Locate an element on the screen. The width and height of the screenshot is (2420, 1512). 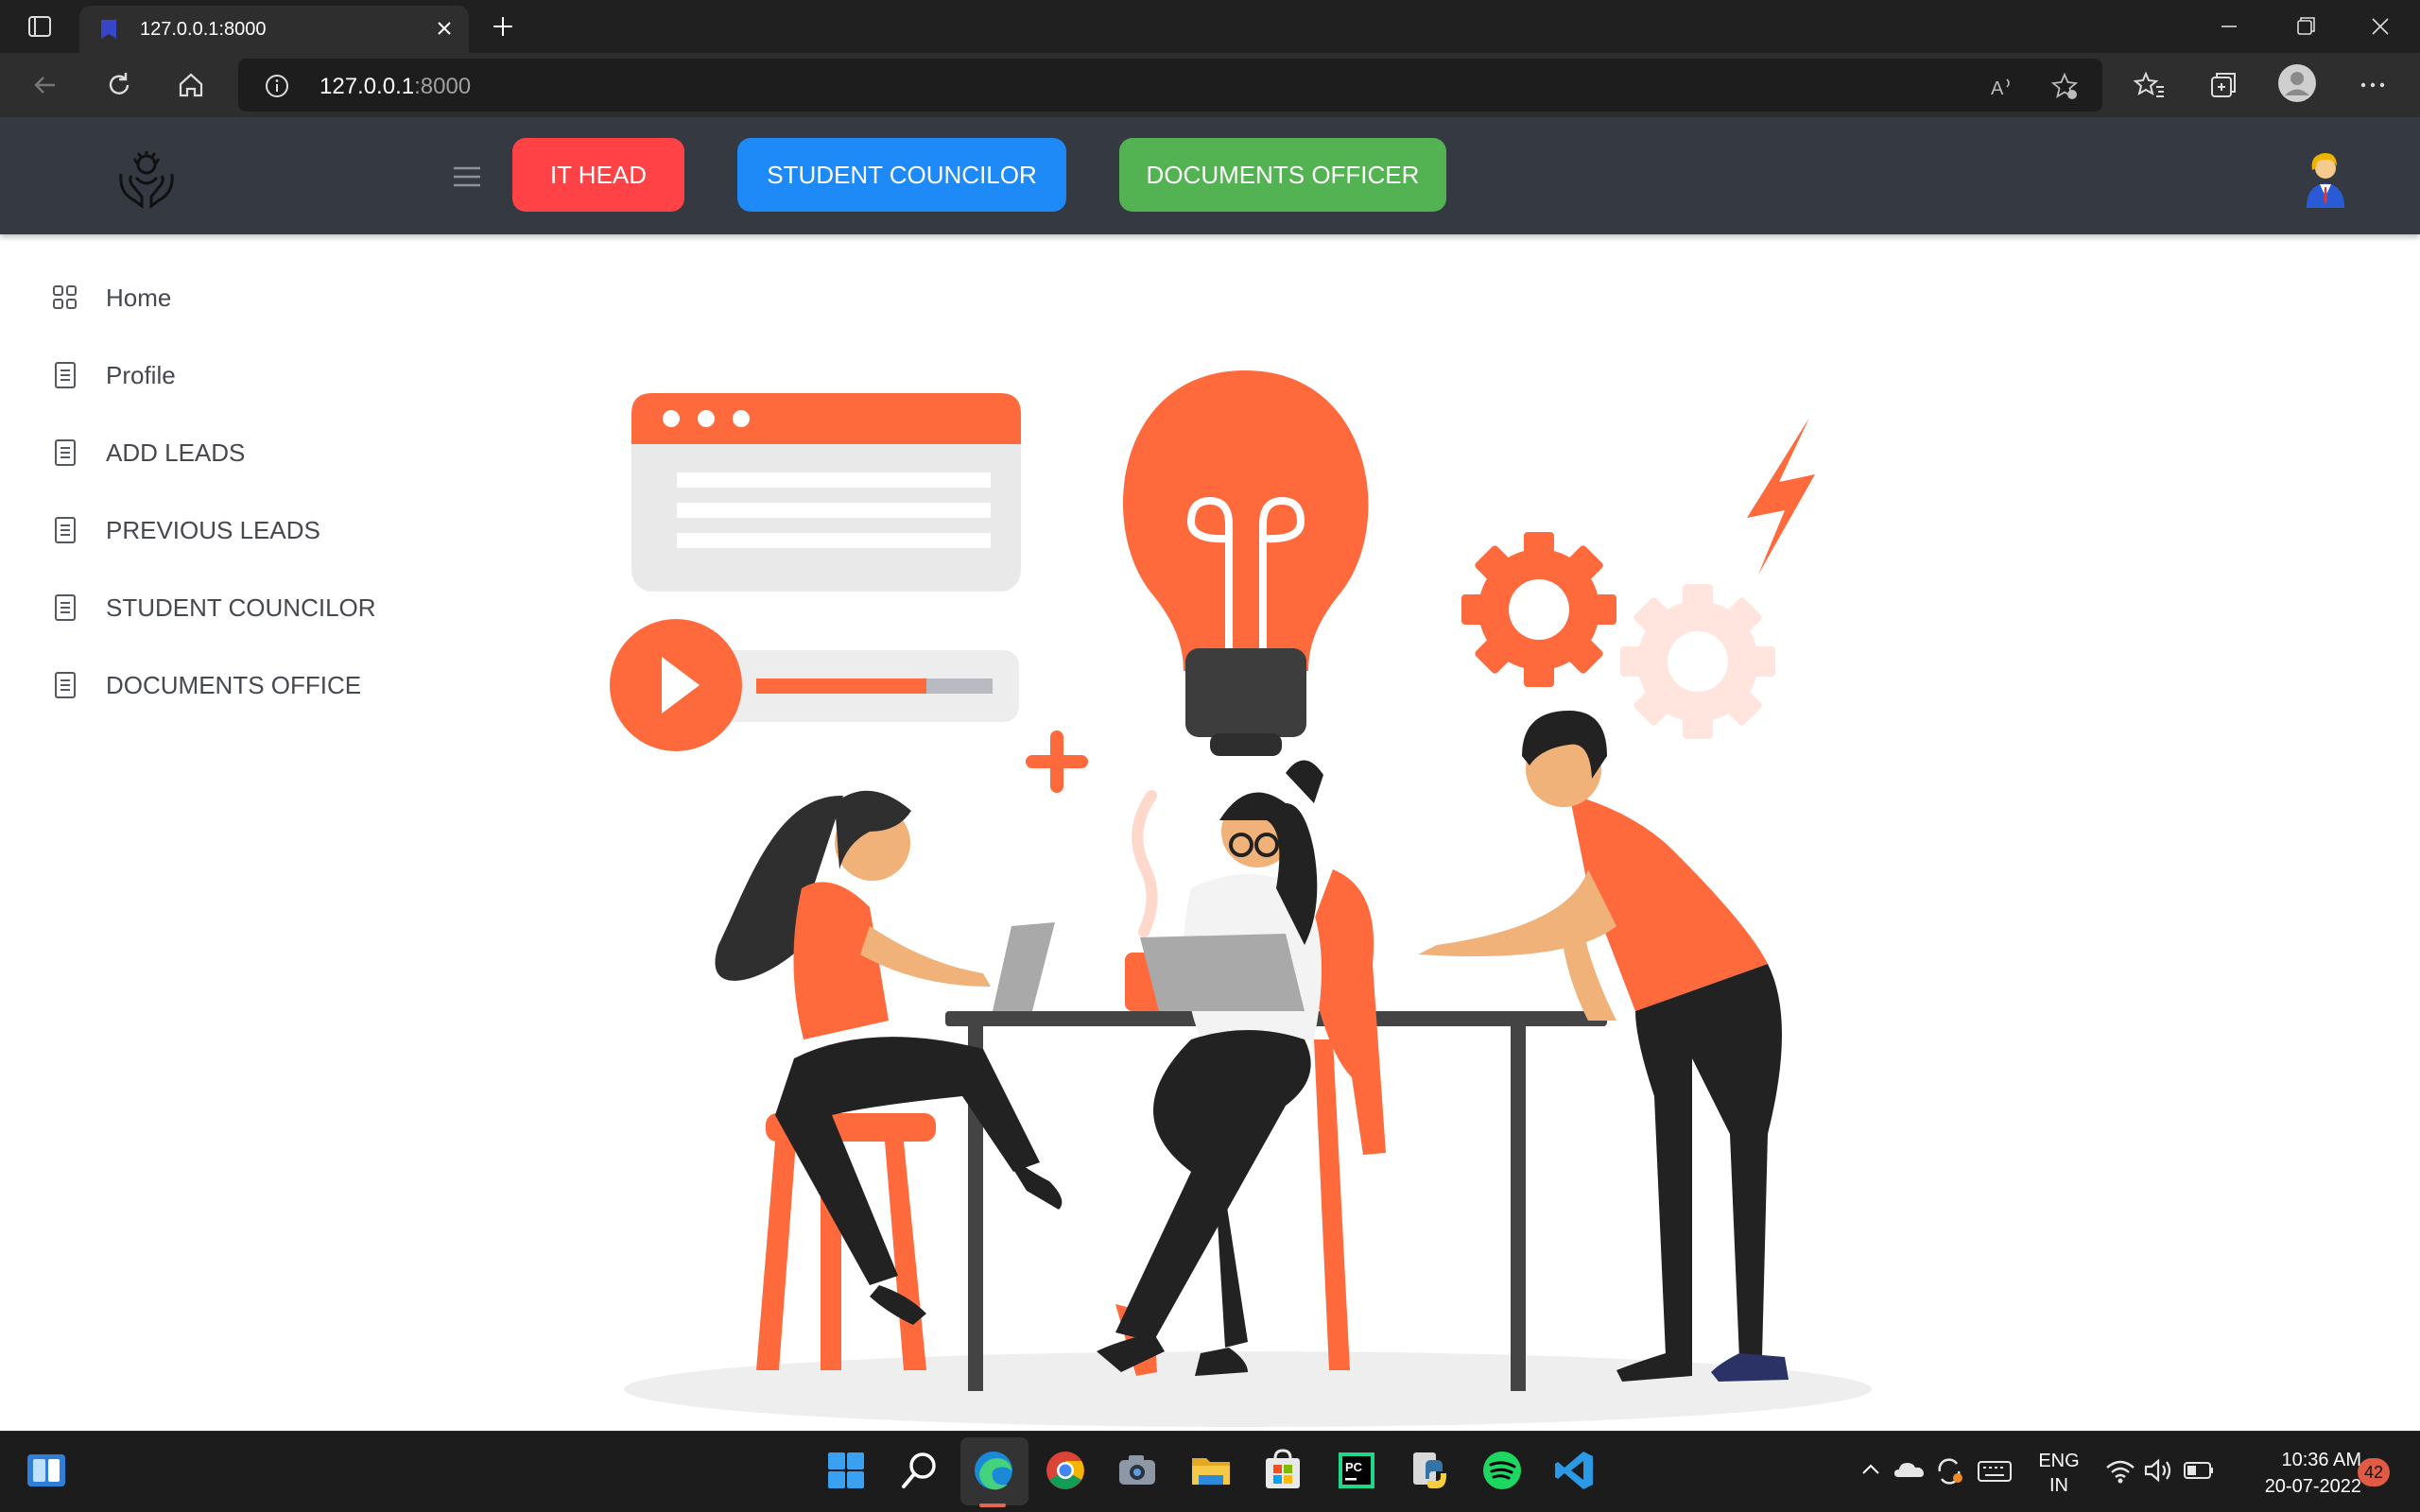
sidebar-item-label: Profile is located at coordinates (141, 375).